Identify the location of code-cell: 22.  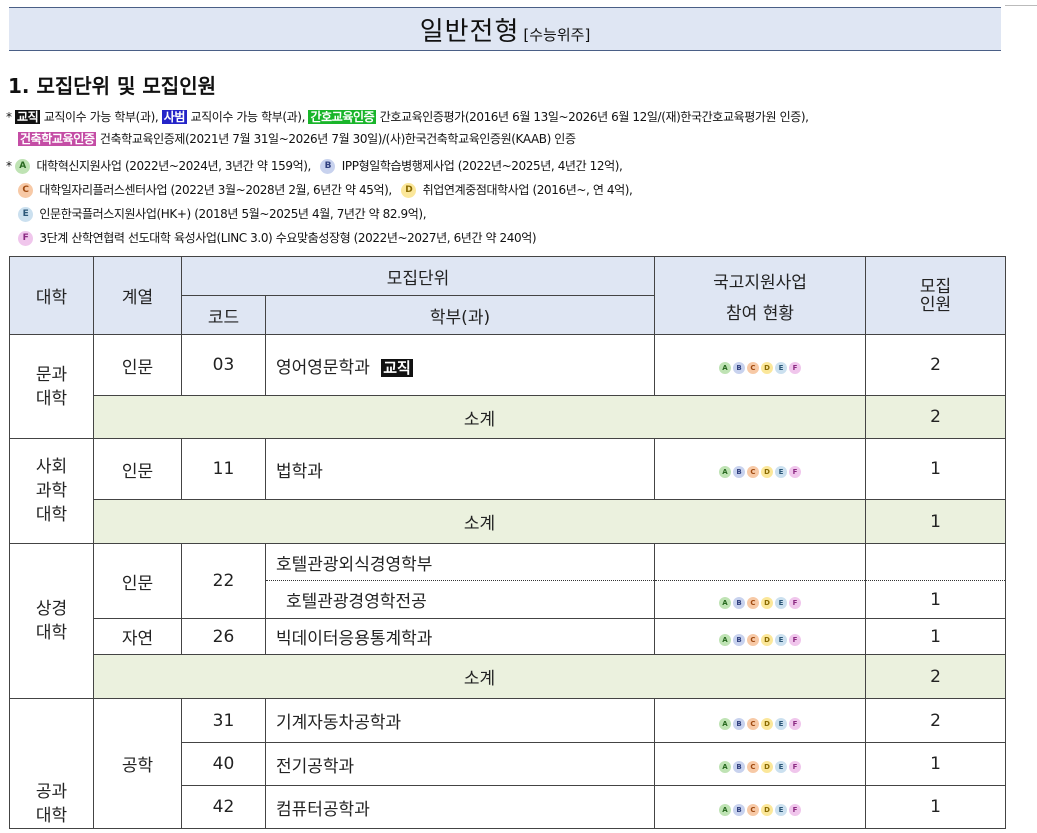
(223, 581).